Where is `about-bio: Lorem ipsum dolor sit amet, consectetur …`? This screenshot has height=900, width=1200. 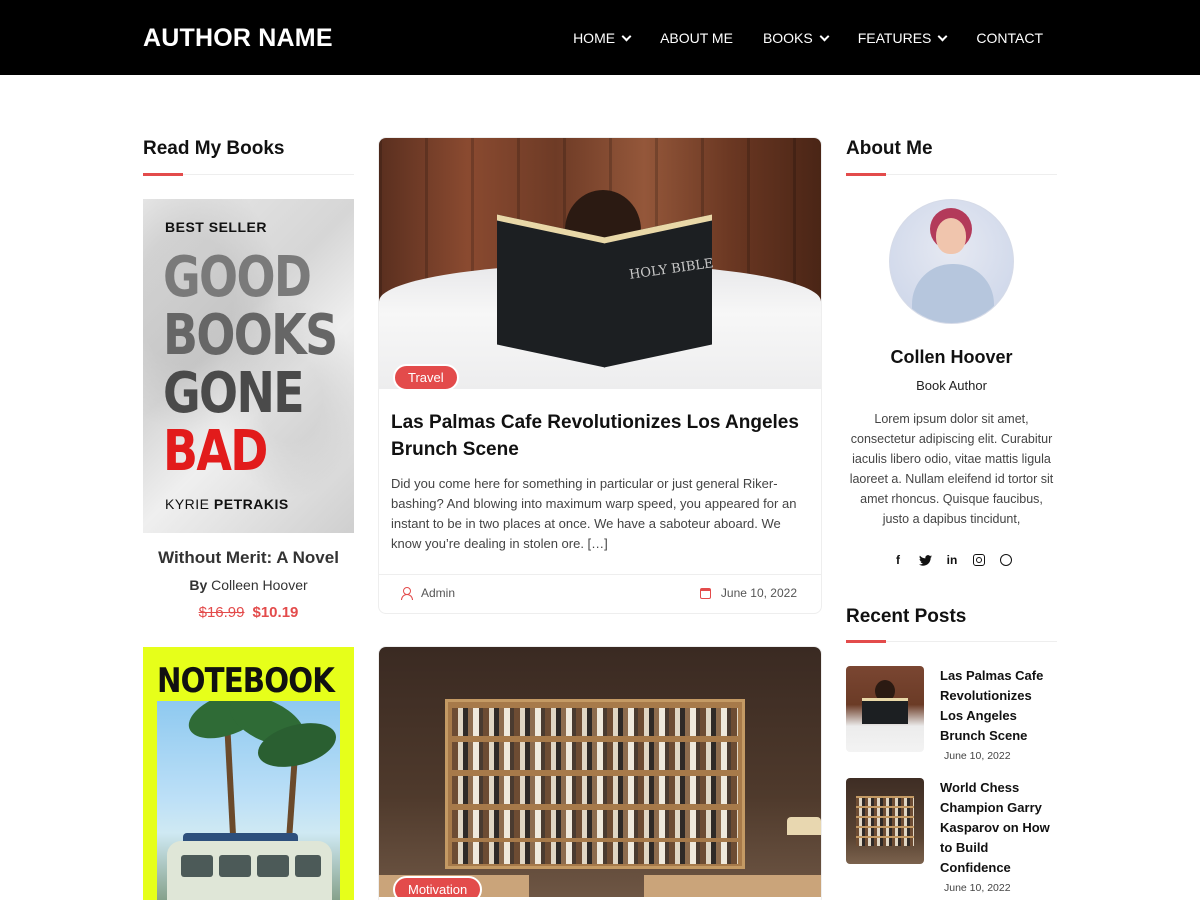
about-bio: Lorem ipsum dolor sit amet, consectetur … is located at coordinates (951, 469).